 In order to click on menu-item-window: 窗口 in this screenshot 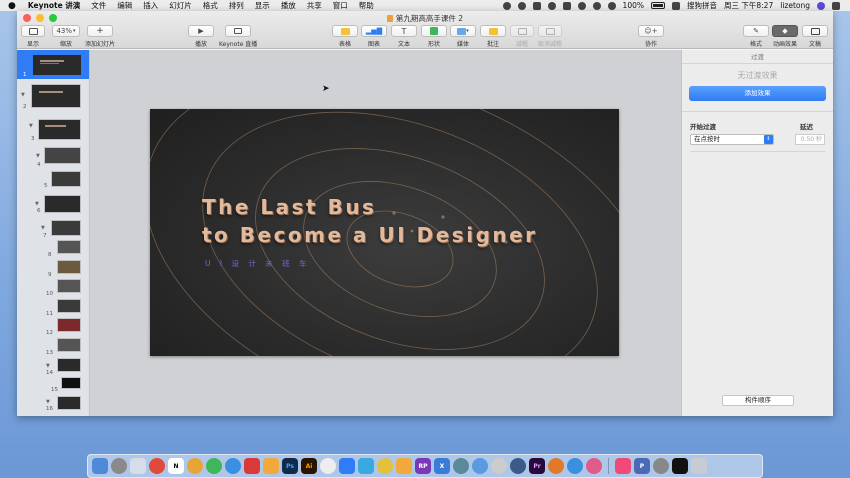, I will do `click(340, 5)`.